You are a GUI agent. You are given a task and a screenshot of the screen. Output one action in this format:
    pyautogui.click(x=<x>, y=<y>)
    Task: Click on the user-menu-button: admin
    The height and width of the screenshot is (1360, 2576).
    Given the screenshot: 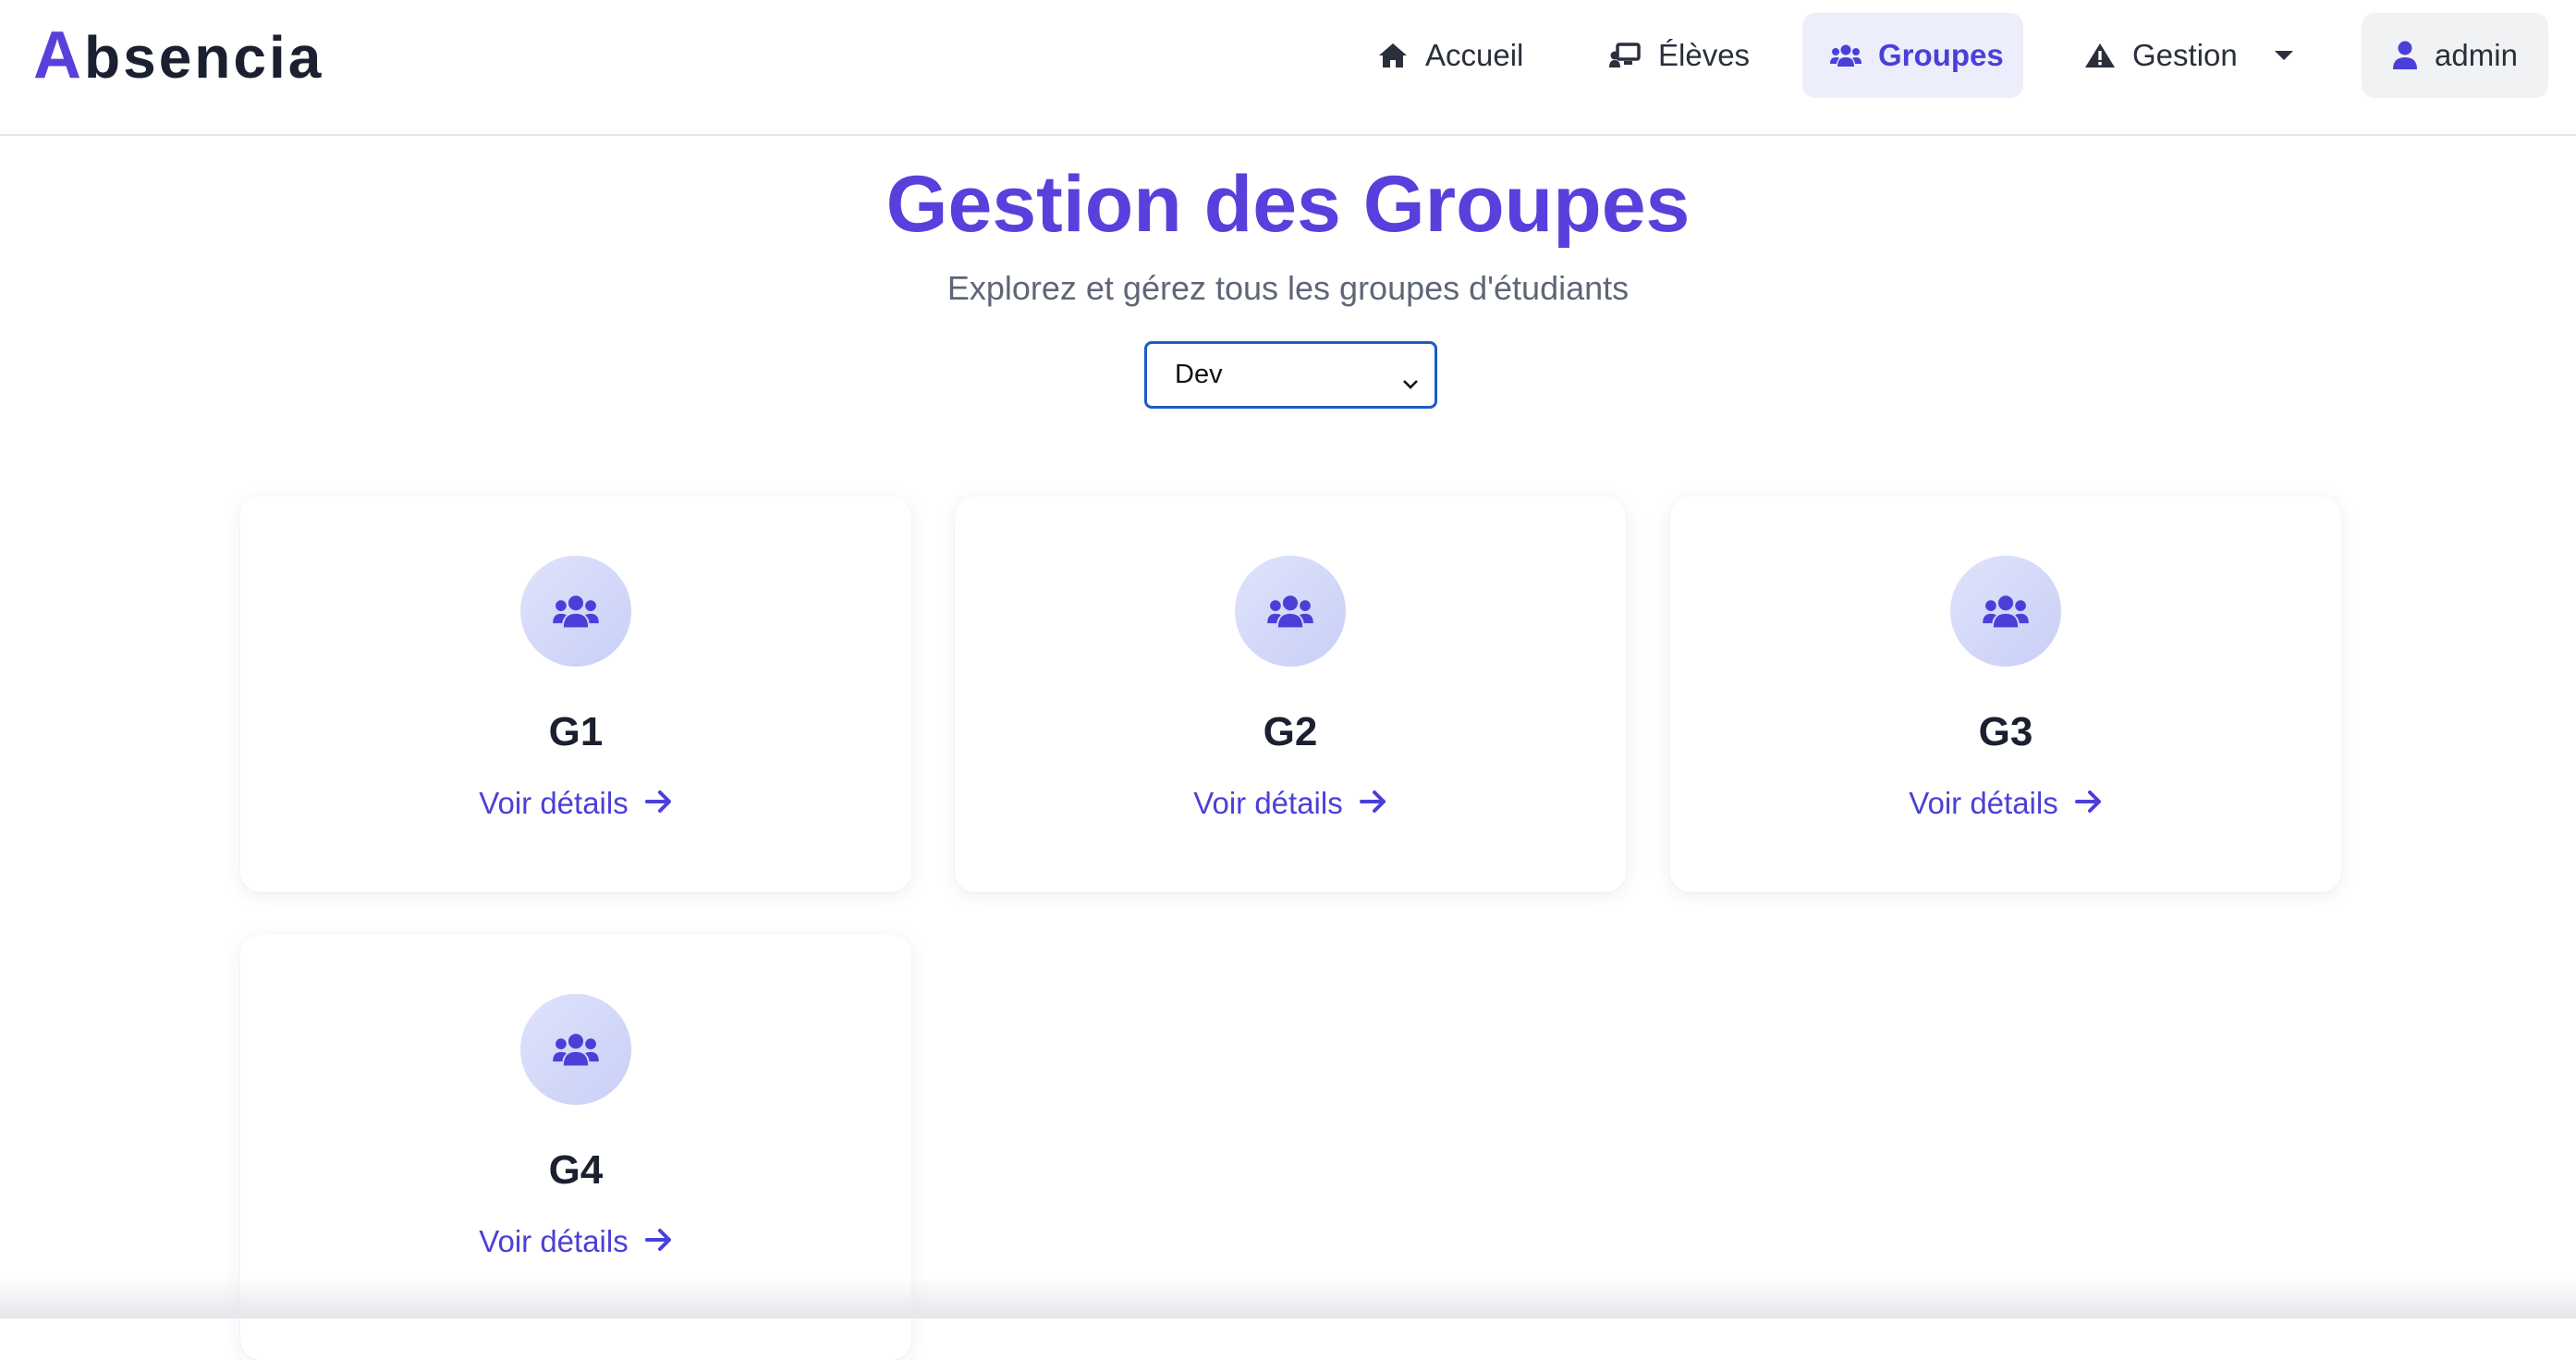 What is the action you would take?
    pyautogui.click(x=2455, y=55)
    